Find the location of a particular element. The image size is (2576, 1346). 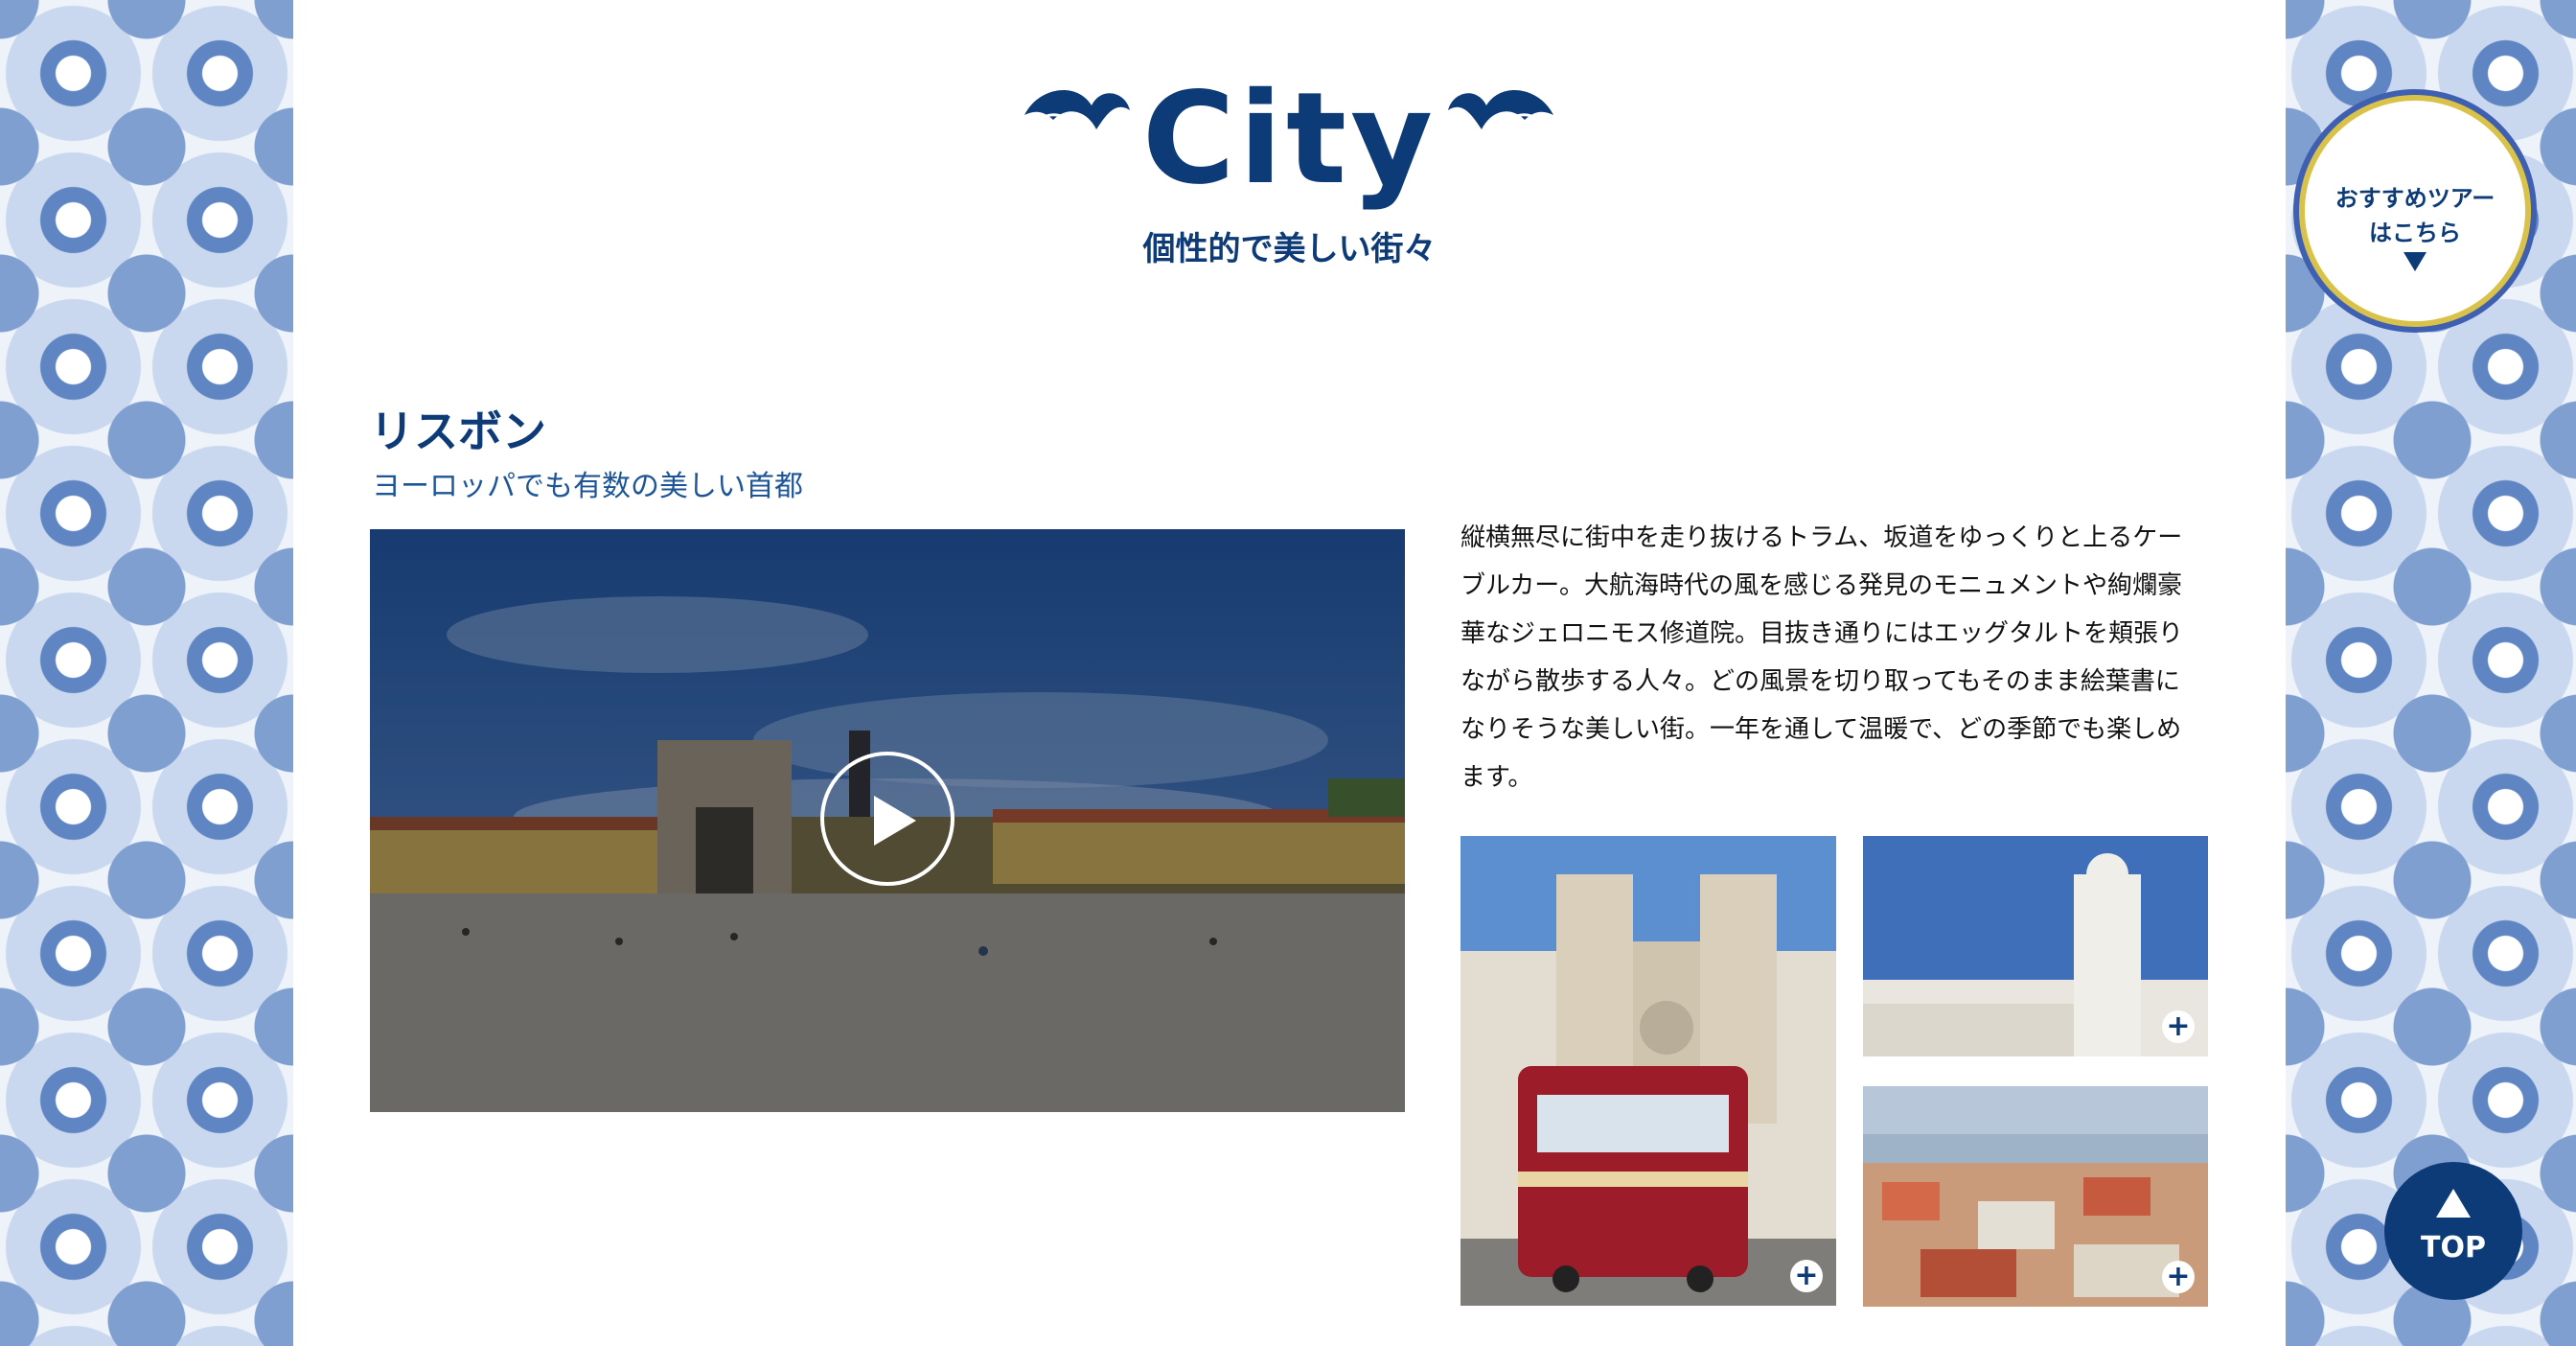

city-view-image is located at coordinates (2035, 1196).